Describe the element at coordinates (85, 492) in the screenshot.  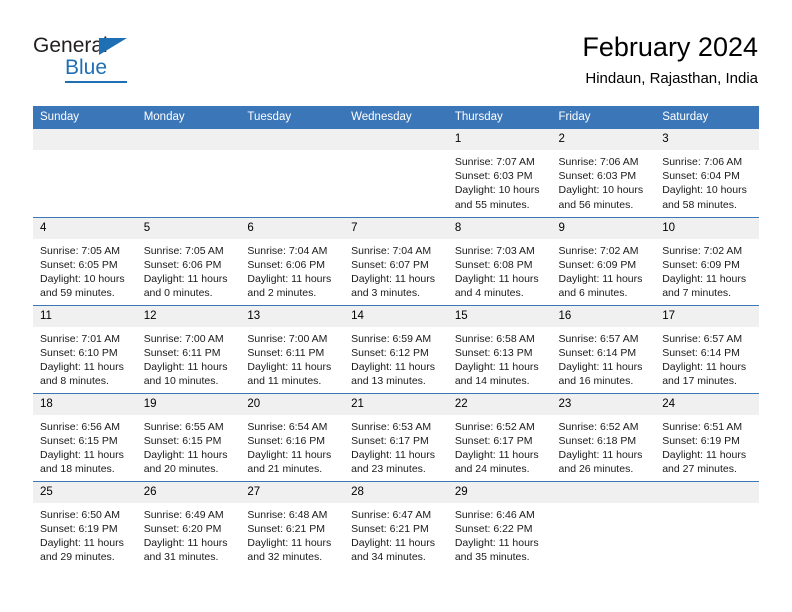
I see `day-number: 25` at that location.